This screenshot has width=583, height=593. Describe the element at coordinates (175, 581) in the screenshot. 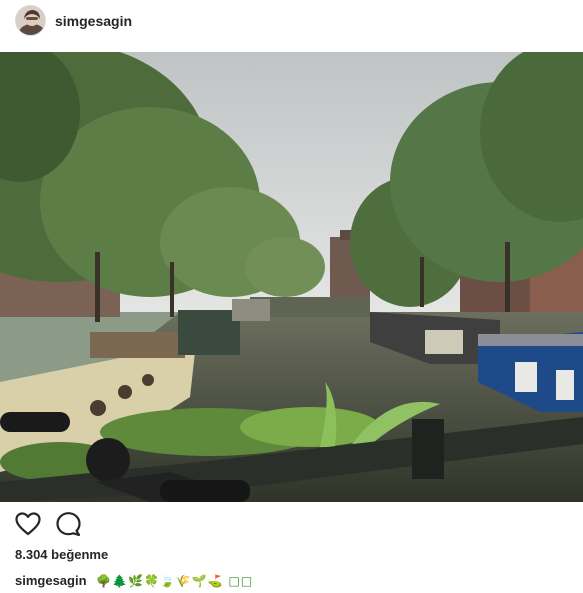

I see `caption-text: 🌳🌲🌿🍀🍃🌾🌱⛳ □□` at that location.